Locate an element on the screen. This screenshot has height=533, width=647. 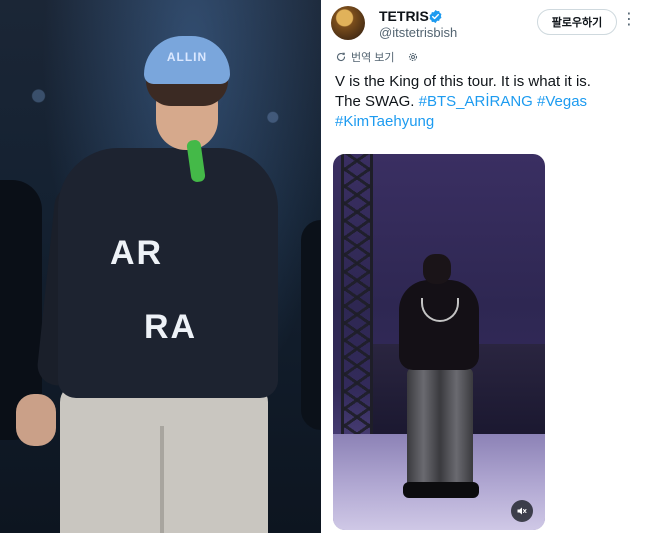
mute-button is located at coordinates (522, 511).